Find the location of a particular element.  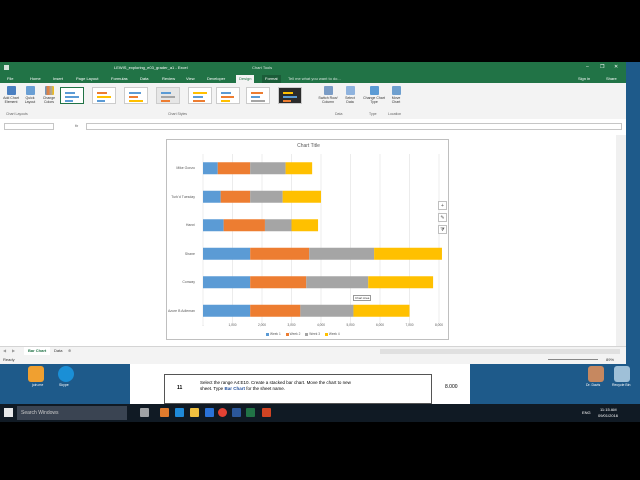

word-icon is located at coordinates (236, 412).